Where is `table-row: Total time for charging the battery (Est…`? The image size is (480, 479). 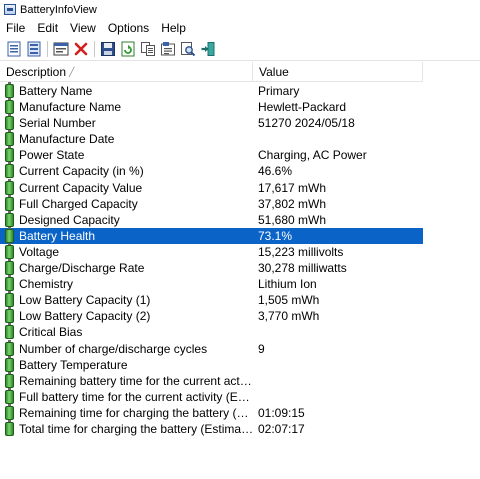 table-row: Total time for charging the battery (Est… is located at coordinates (211, 428).